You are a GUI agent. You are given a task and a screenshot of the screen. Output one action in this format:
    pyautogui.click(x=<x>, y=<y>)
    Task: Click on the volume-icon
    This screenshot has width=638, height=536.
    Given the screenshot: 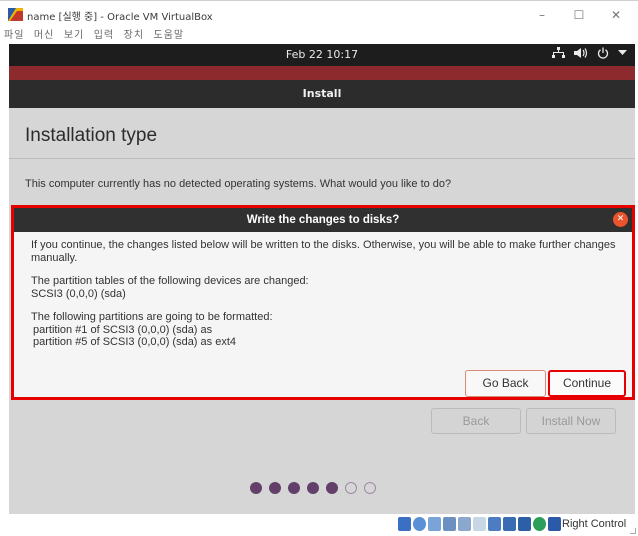 What is the action you would take?
    pyautogui.click(x=581, y=53)
    